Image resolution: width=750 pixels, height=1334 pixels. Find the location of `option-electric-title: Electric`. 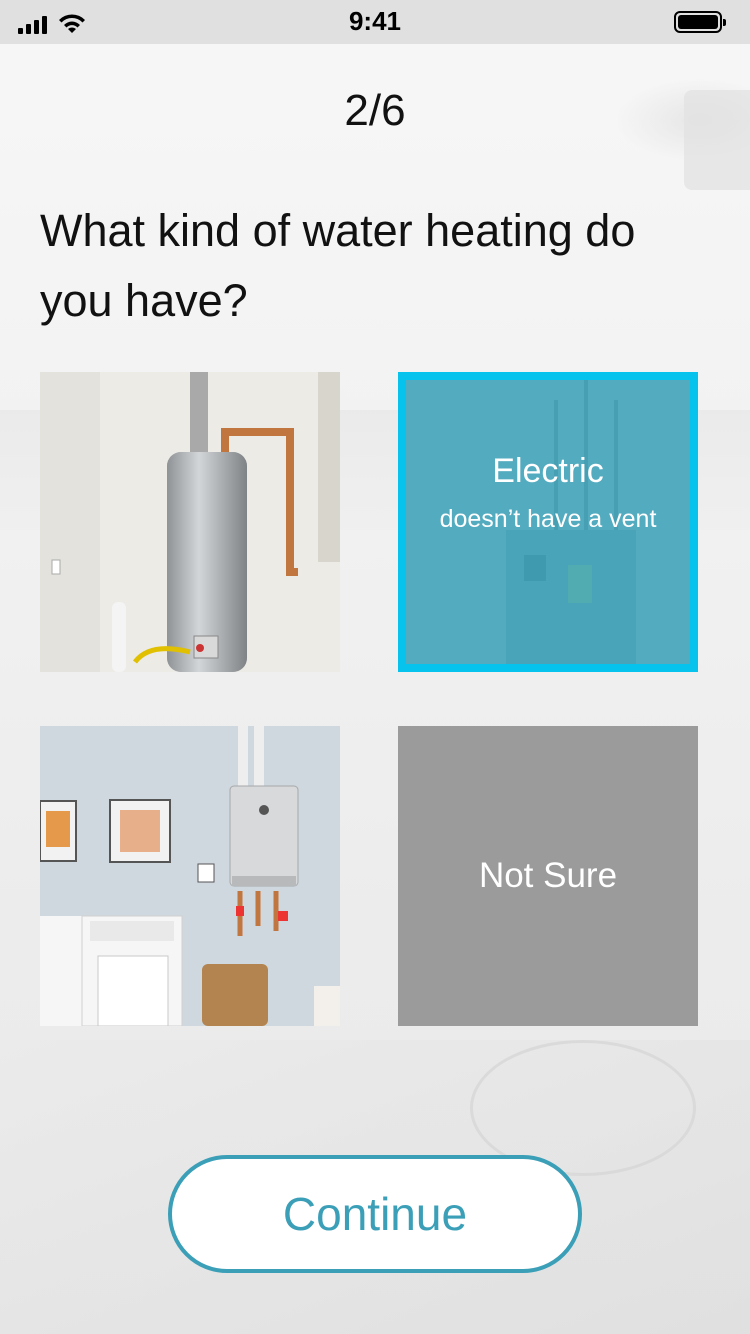

option-electric-title: Electric is located at coordinates (548, 471).